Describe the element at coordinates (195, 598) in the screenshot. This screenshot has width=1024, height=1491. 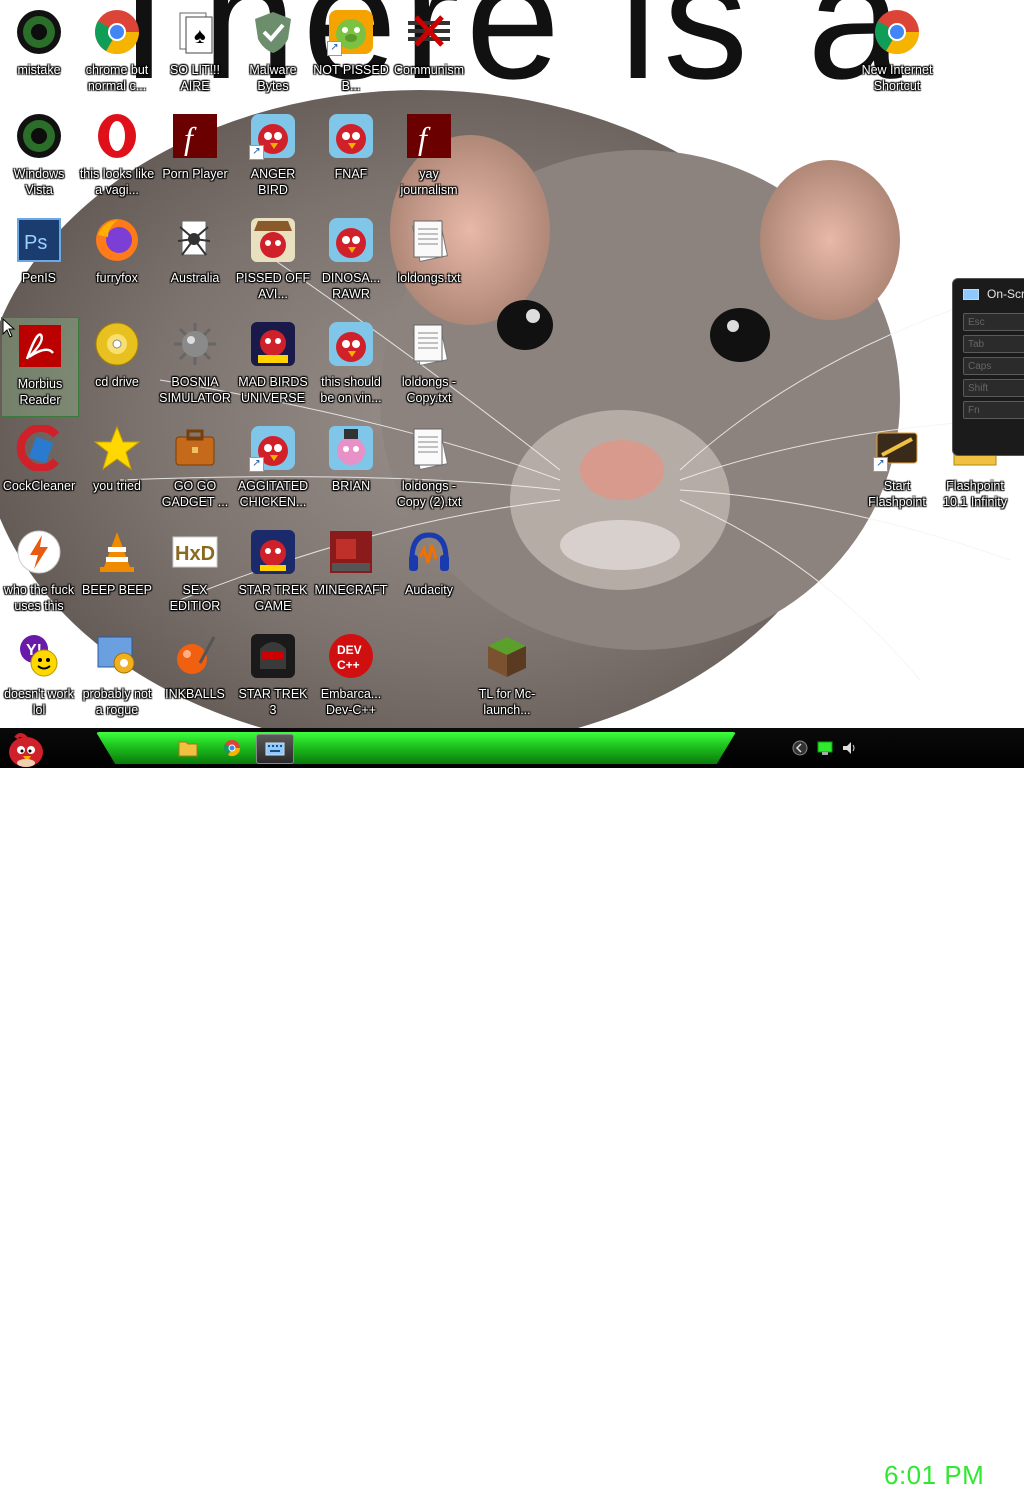
I see `icon-label: SEX EDITIOR` at that location.